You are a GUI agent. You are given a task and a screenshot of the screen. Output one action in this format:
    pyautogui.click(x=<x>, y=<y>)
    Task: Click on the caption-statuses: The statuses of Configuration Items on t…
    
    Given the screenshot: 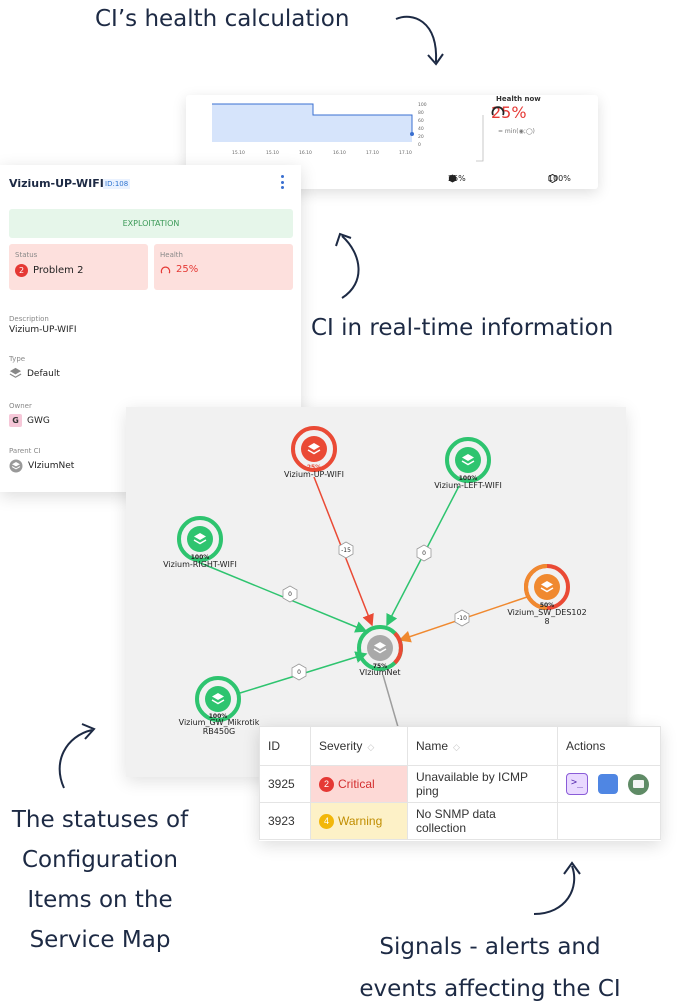 What is the action you would take?
    pyautogui.click(x=100, y=880)
    